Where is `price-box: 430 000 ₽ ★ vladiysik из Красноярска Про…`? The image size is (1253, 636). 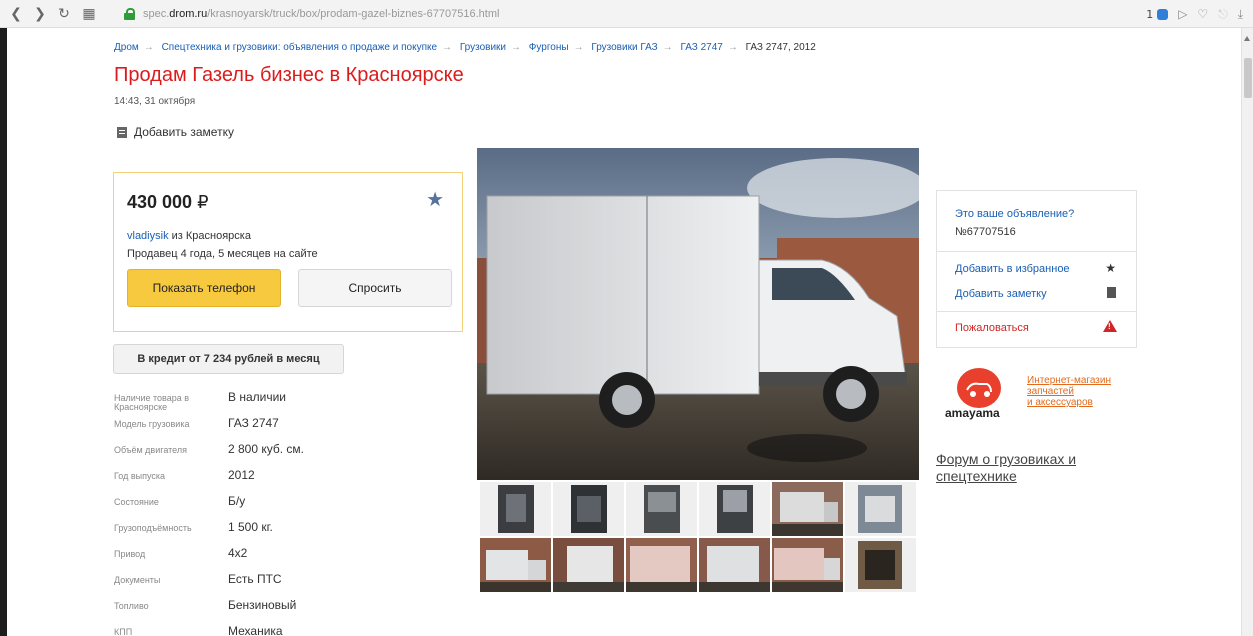 price-box: 430 000 ₽ ★ vladiysik из Красноярска Про… is located at coordinates (288, 252).